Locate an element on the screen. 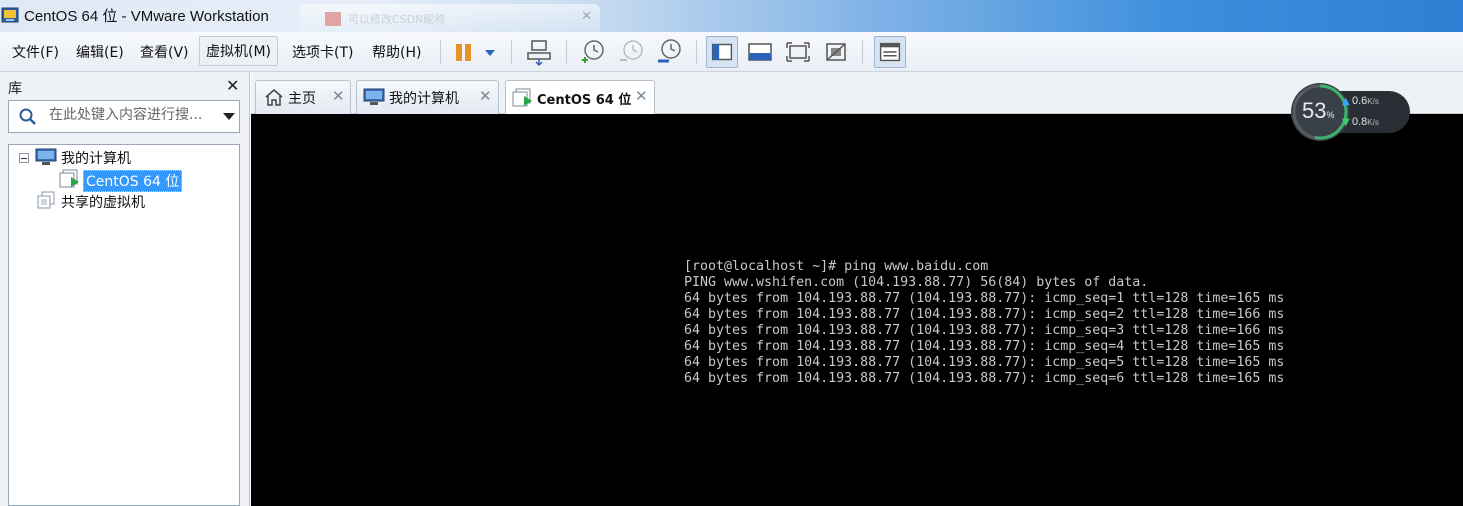 This screenshot has height=506, width=1463. menu-edit: 编辑(E) is located at coordinates (100, 52).